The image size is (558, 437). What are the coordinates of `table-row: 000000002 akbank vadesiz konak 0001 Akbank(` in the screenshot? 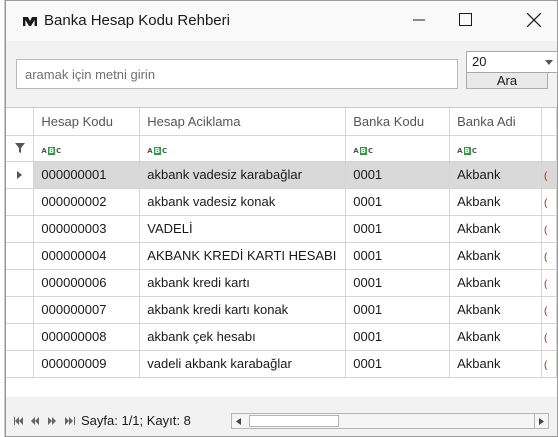 It's located at (281, 202).